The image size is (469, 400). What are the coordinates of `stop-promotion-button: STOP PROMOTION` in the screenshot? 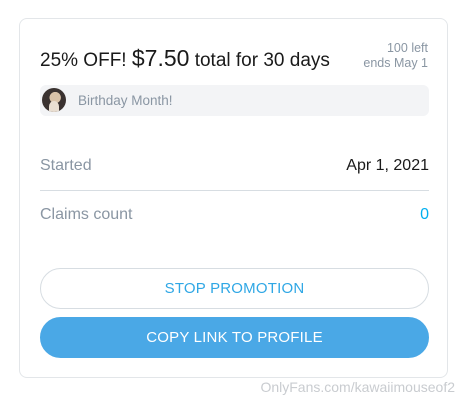 It's located at (234, 288).